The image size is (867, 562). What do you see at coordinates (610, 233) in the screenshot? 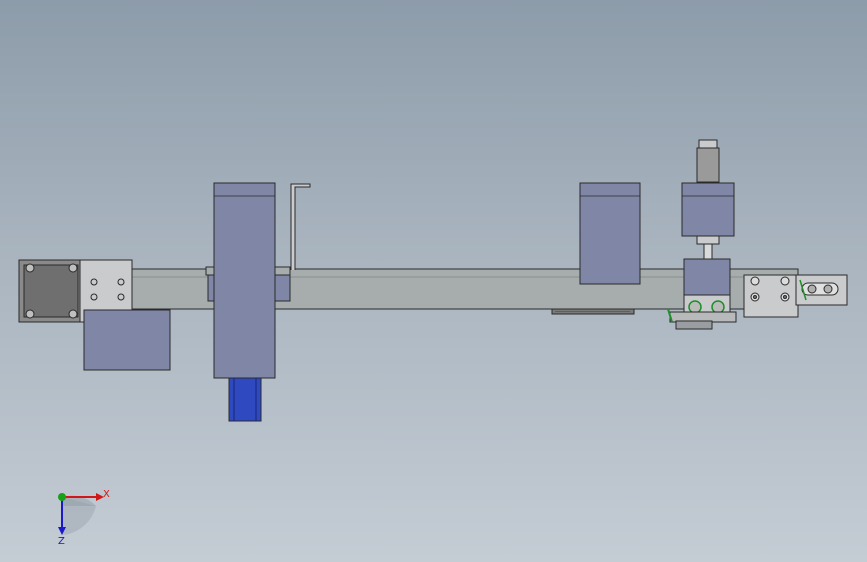
I see `middle-housing` at bounding box center [610, 233].